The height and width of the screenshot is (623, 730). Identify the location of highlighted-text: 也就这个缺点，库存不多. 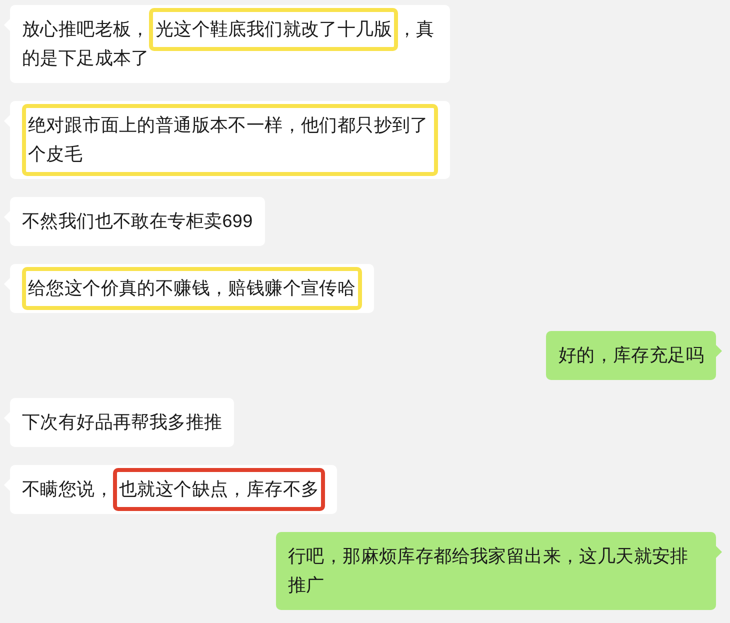
(219, 489).